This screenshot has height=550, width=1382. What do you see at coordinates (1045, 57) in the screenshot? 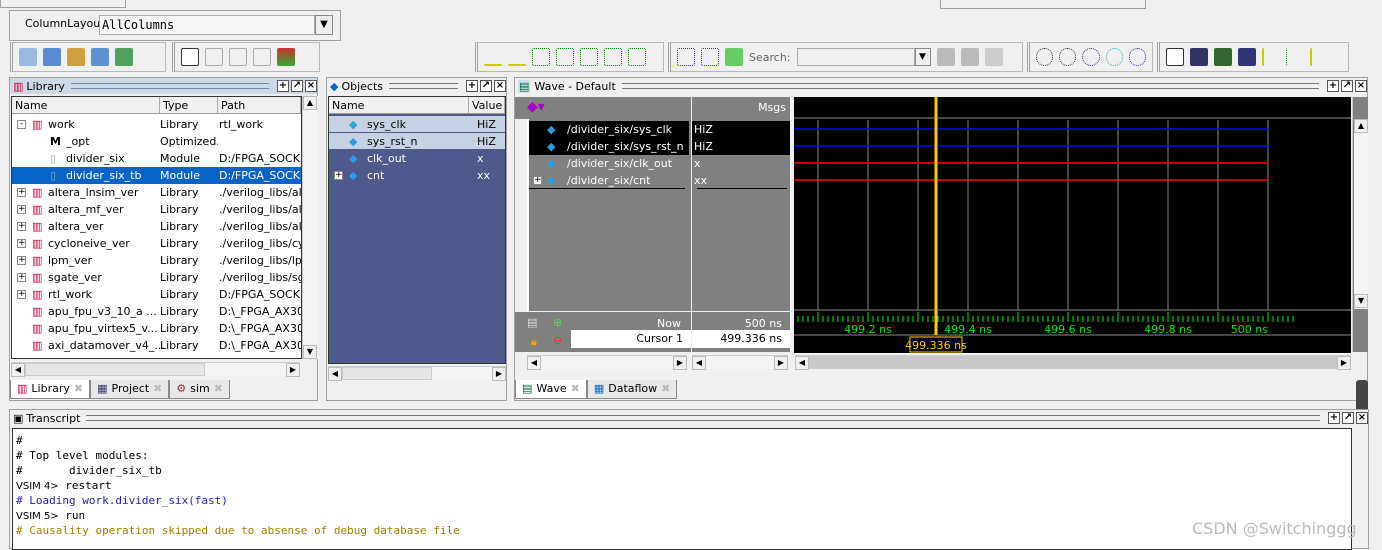
I see `zoom-in-icon` at bounding box center [1045, 57].